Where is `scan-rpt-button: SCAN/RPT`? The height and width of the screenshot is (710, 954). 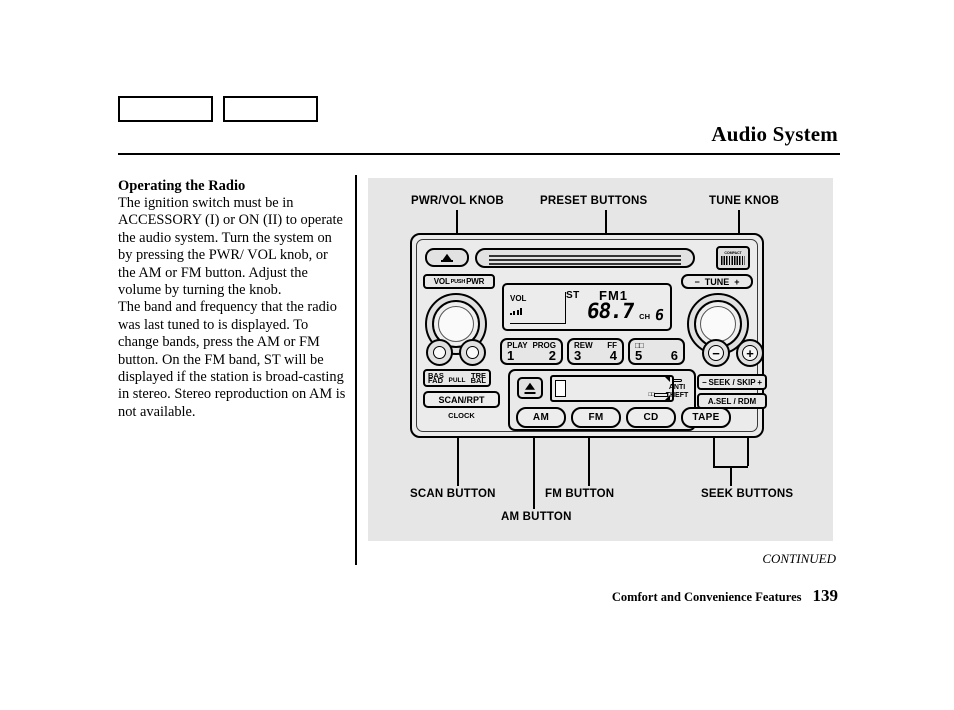 scan-rpt-button: SCAN/RPT is located at coordinates (461, 399).